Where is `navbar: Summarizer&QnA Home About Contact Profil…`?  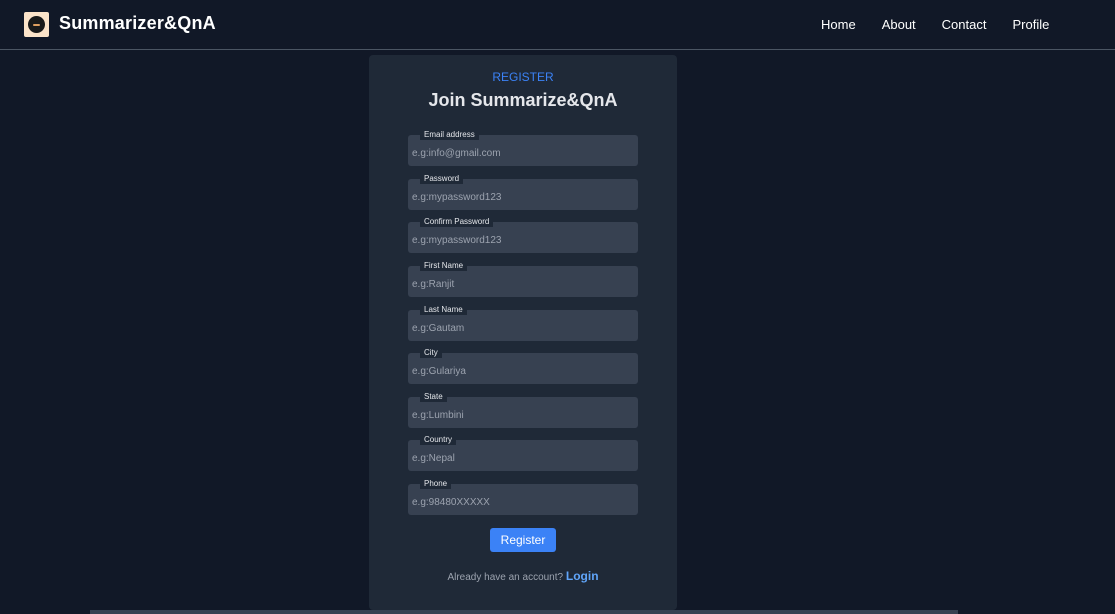
navbar: Summarizer&QnA Home About Contact Profil… is located at coordinates (557, 25).